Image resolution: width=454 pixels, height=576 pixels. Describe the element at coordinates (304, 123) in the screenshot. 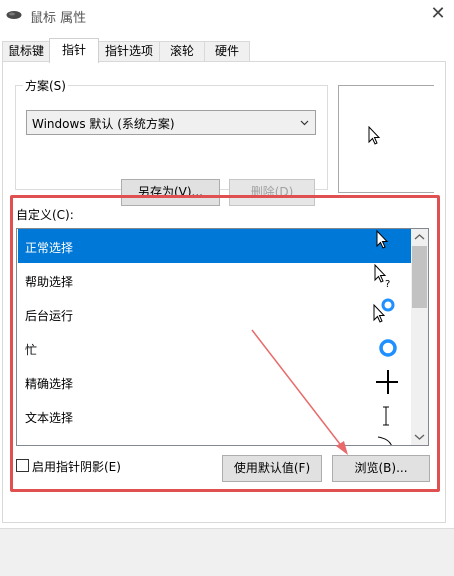

I see `chevron-down-icon` at that location.